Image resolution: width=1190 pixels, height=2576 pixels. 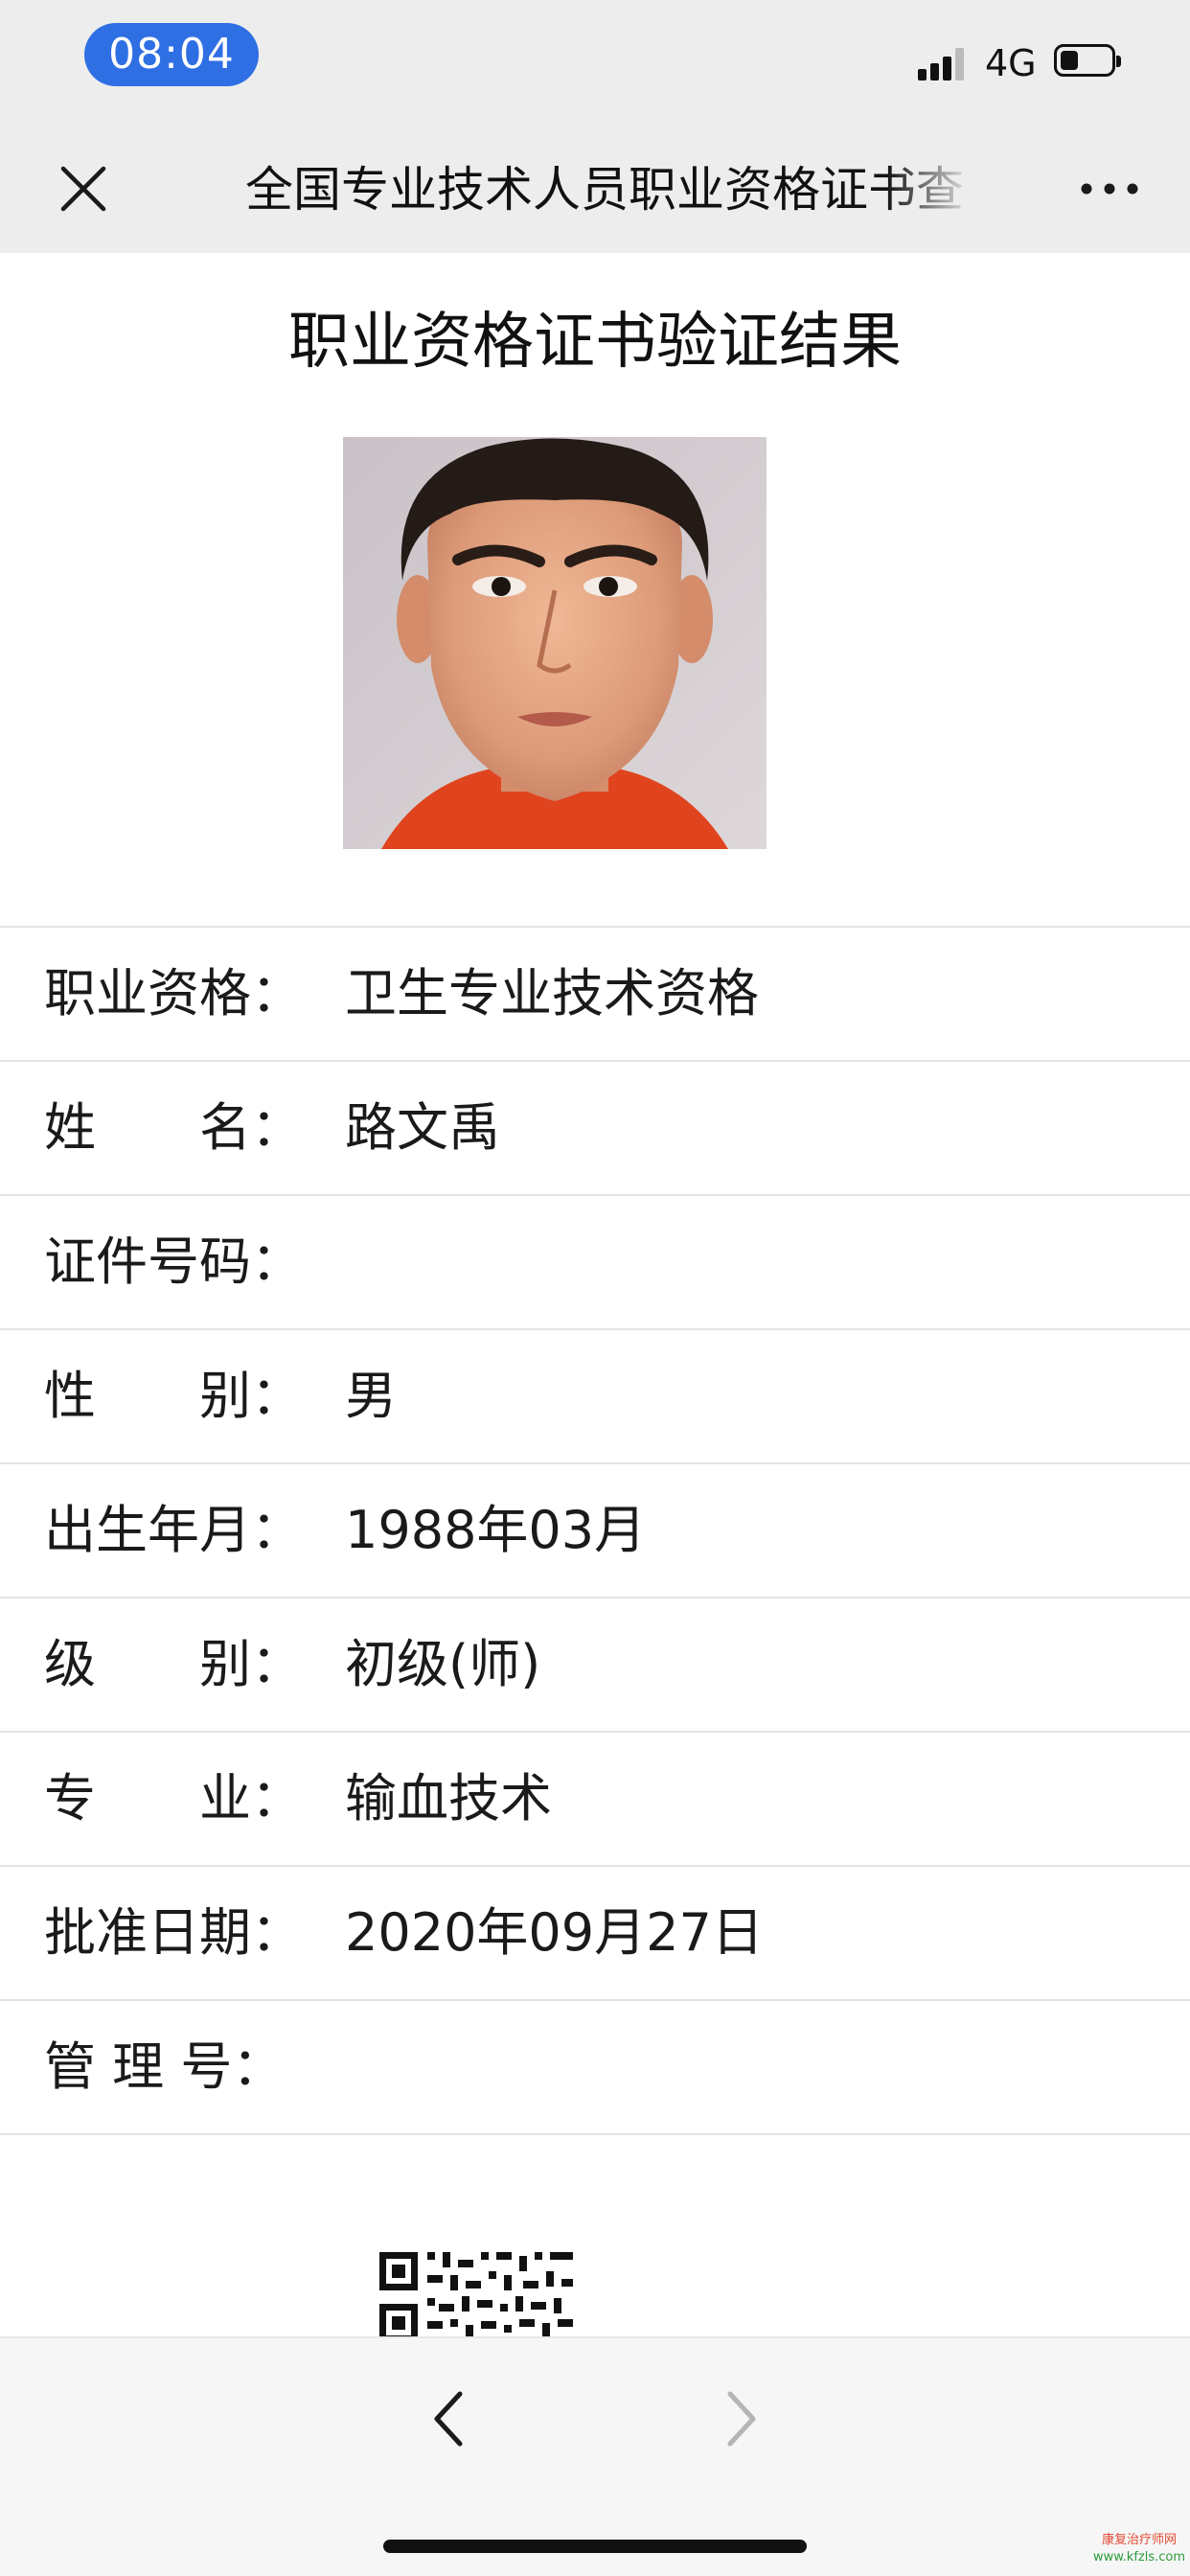 I want to click on close-icon, so click(x=83, y=189).